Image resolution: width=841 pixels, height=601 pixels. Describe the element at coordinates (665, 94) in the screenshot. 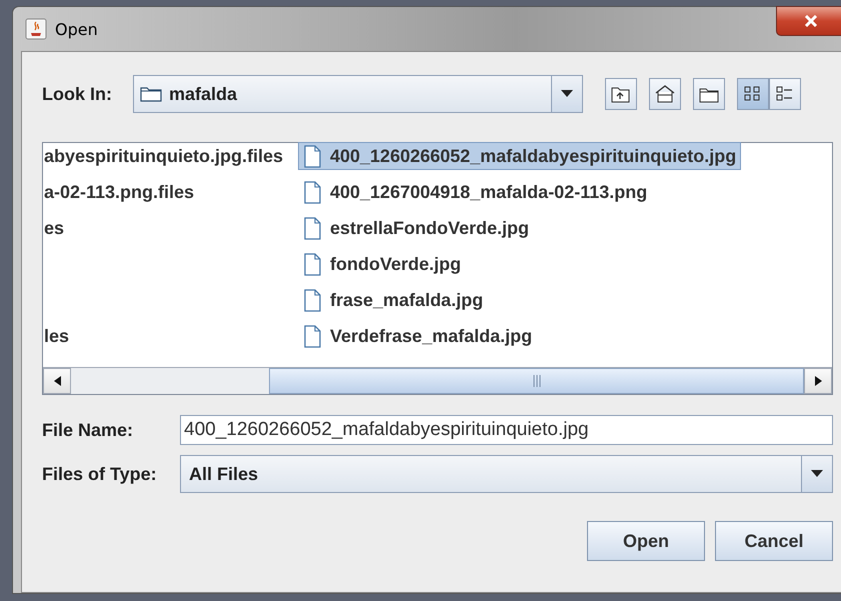

I see `home-button` at that location.